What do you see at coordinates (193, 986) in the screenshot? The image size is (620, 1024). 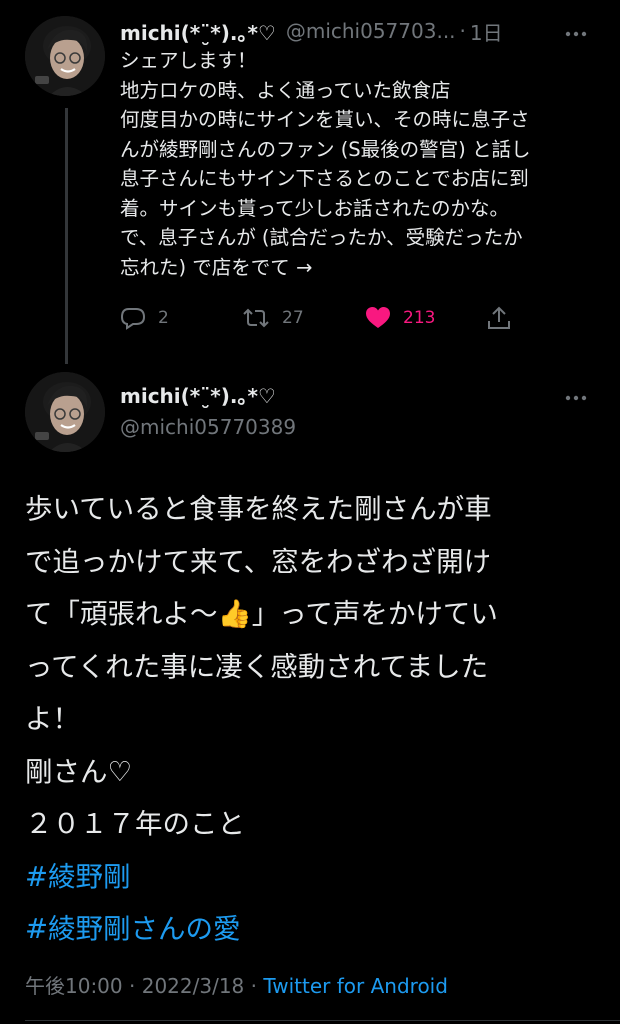 I see `tweet-date: 2022/3/18` at bounding box center [193, 986].